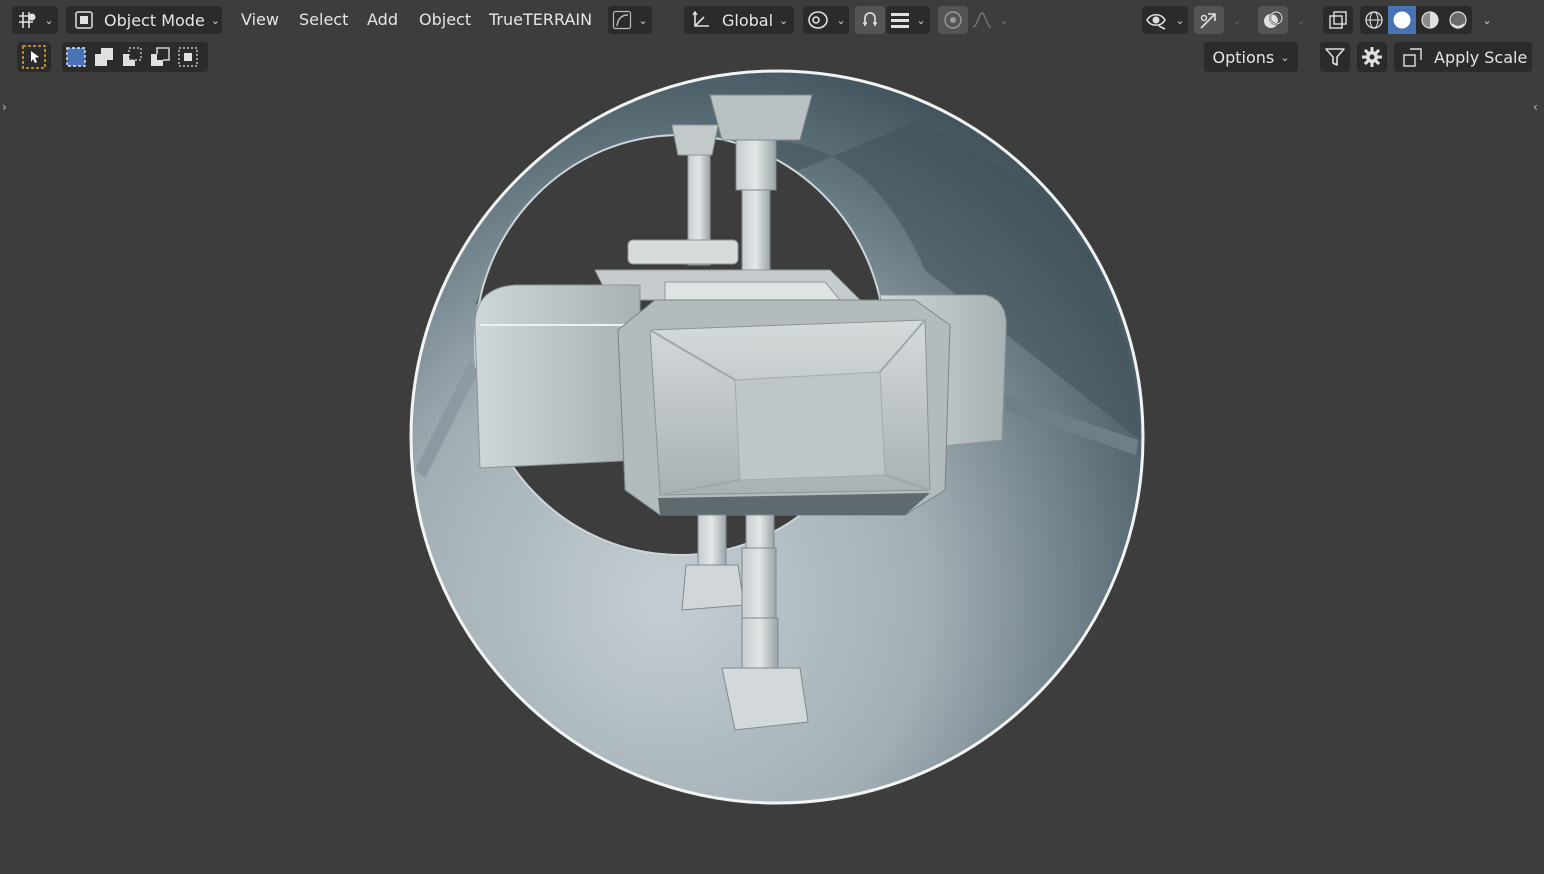 Image resolution: width=1544 pixels, height=874 pixels. Describe the element at coordinates (713, 562) in the screenshot. I see `lower-left-pole` at that location.